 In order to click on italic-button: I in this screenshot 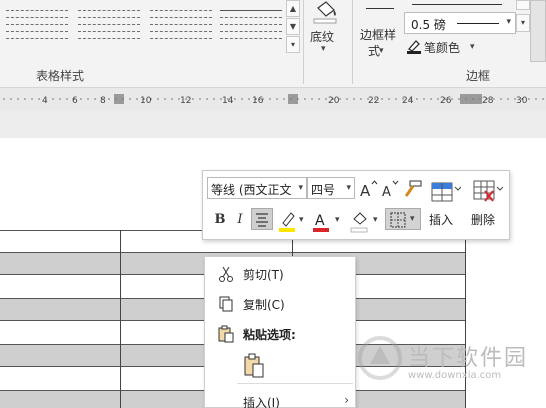, I will do `click(240, 220)`.